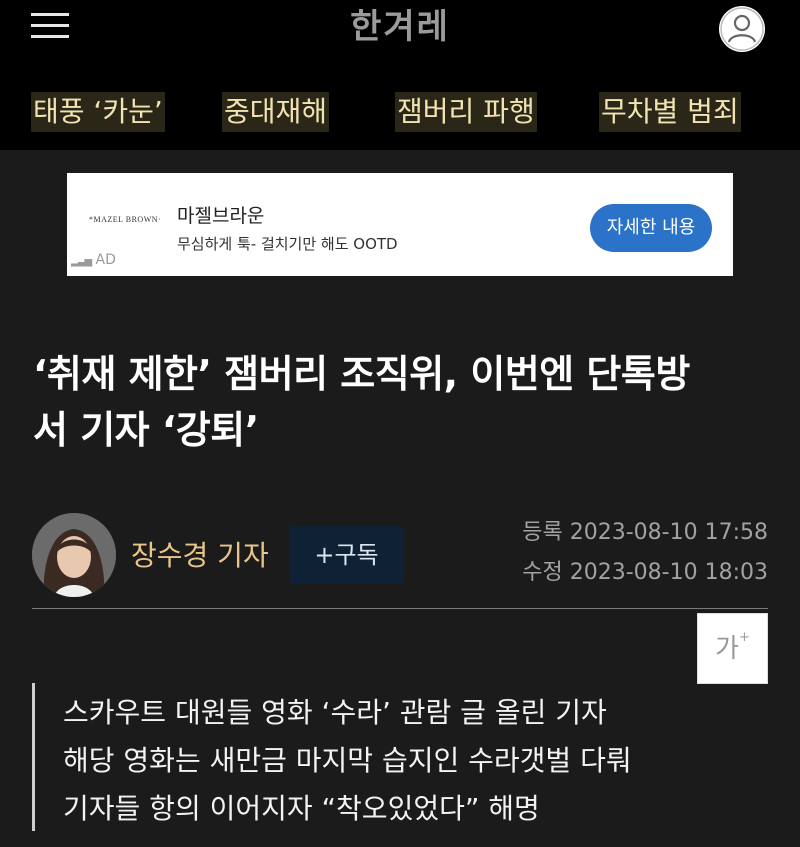 This screenshot has height=847, width=800. I want to click on user-icon, so click(742, 29).